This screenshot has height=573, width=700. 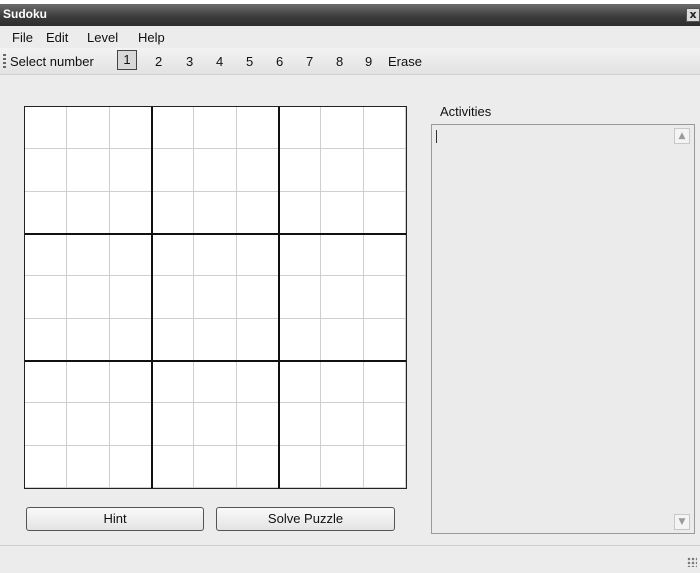 What do you see at coordinates (215, 128) in the screenshot?
I see `grid-cell-r1-c5` at bounding box center [215, 128].